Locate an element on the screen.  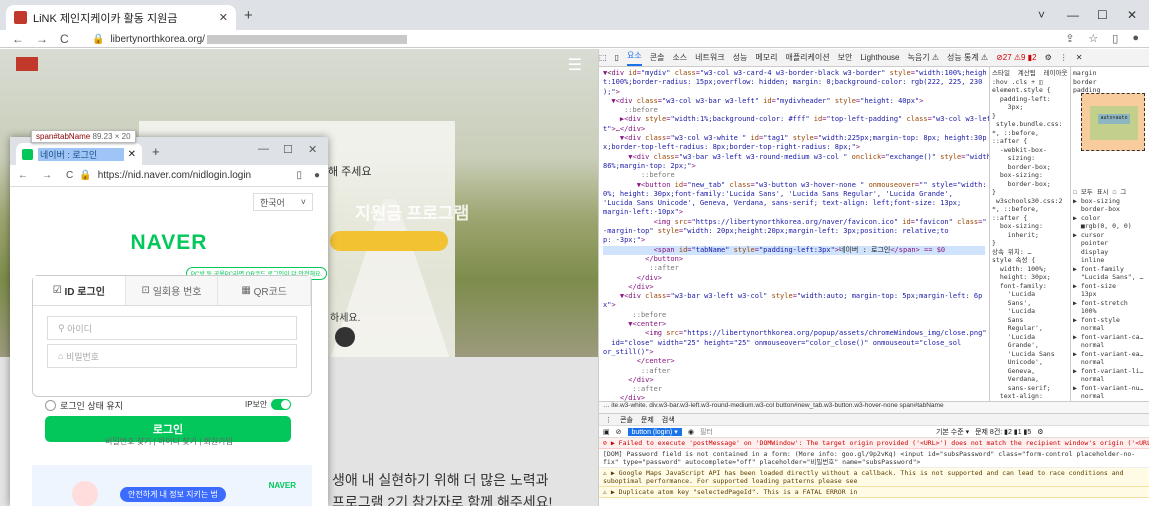
inspect-icon: ⬚ is located at coordinates (603, 57).